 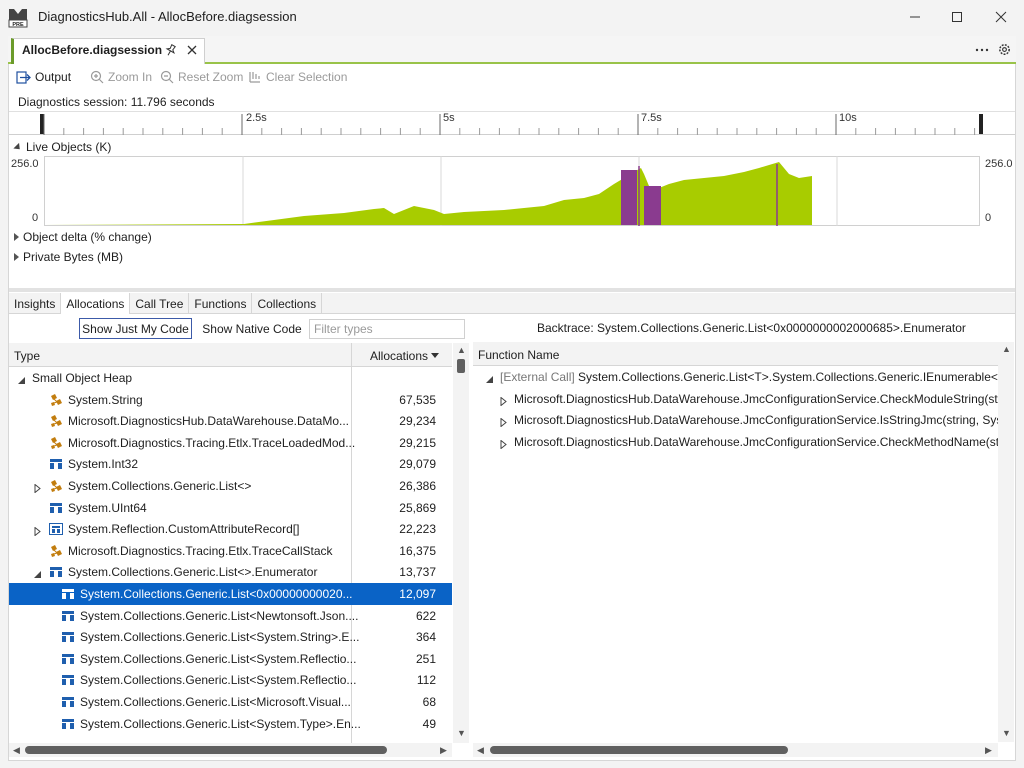 I want to click on allocation-count: 26,386, so click(x=417, y=486).